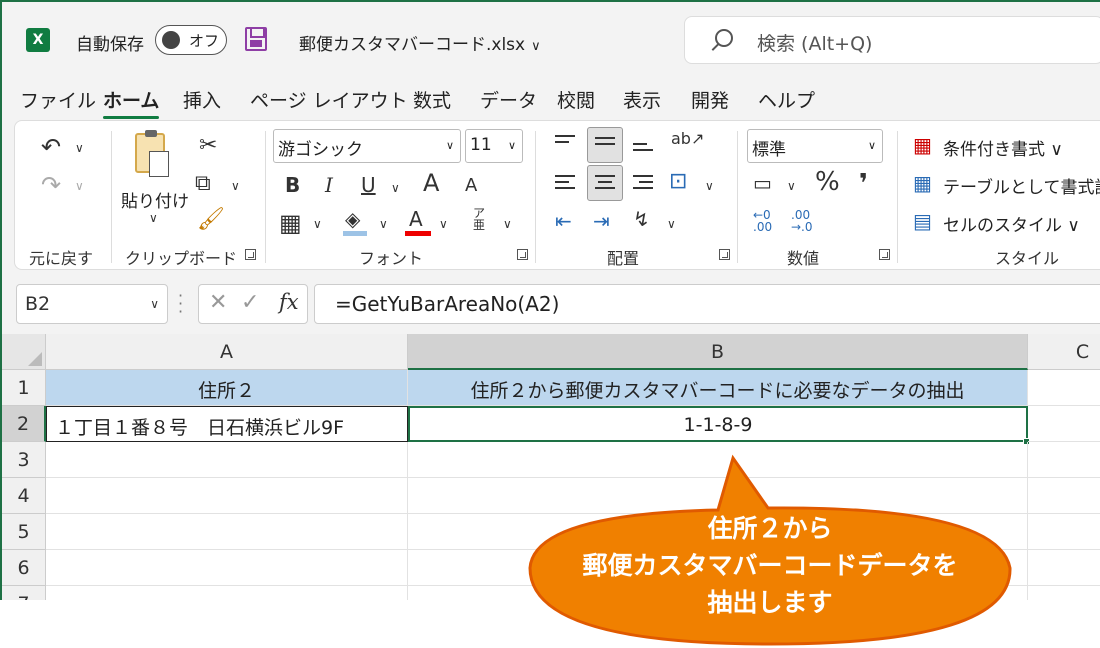 The image size is (1100, 648). What do you see at coordinates (710, 99) in the screenshot?
I see `tab-developer: 開発` at bounding box center [710, 99].